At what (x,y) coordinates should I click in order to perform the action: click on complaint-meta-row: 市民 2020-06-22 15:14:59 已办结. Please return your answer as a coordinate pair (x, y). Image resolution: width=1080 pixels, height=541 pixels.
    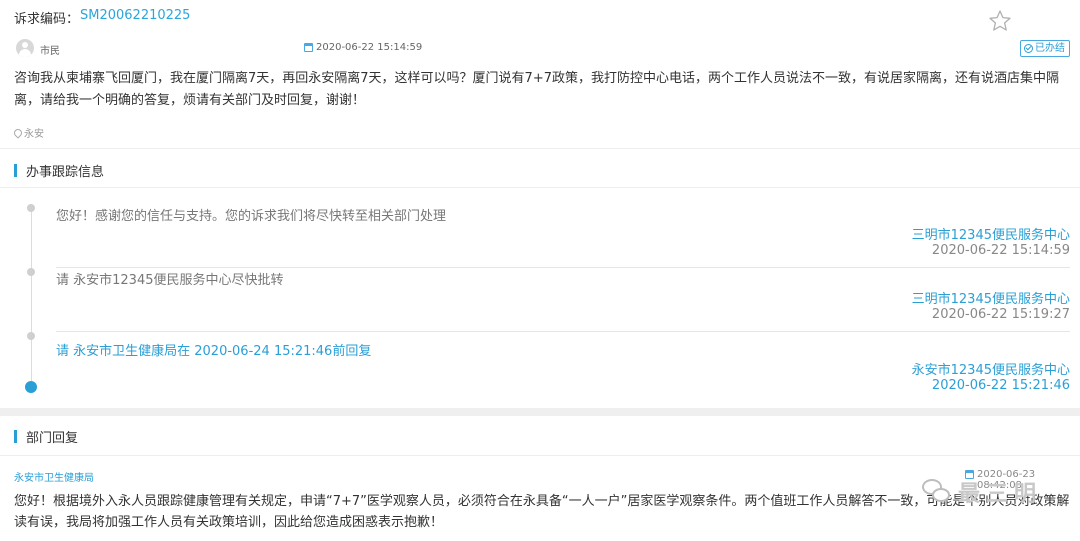
    Looking at the image, I should click on (540, 50).